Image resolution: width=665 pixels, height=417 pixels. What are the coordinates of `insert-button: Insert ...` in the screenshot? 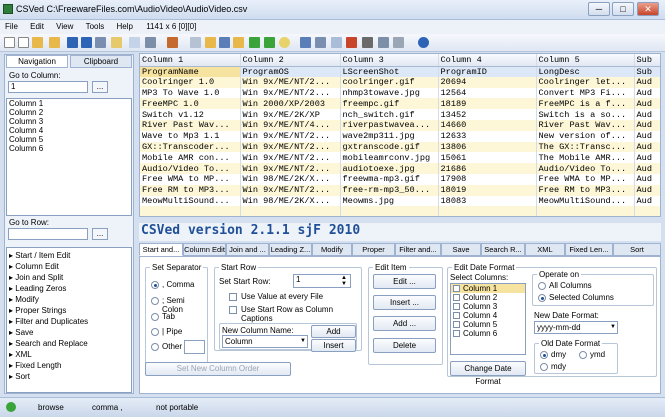 It's located at (404, 302).